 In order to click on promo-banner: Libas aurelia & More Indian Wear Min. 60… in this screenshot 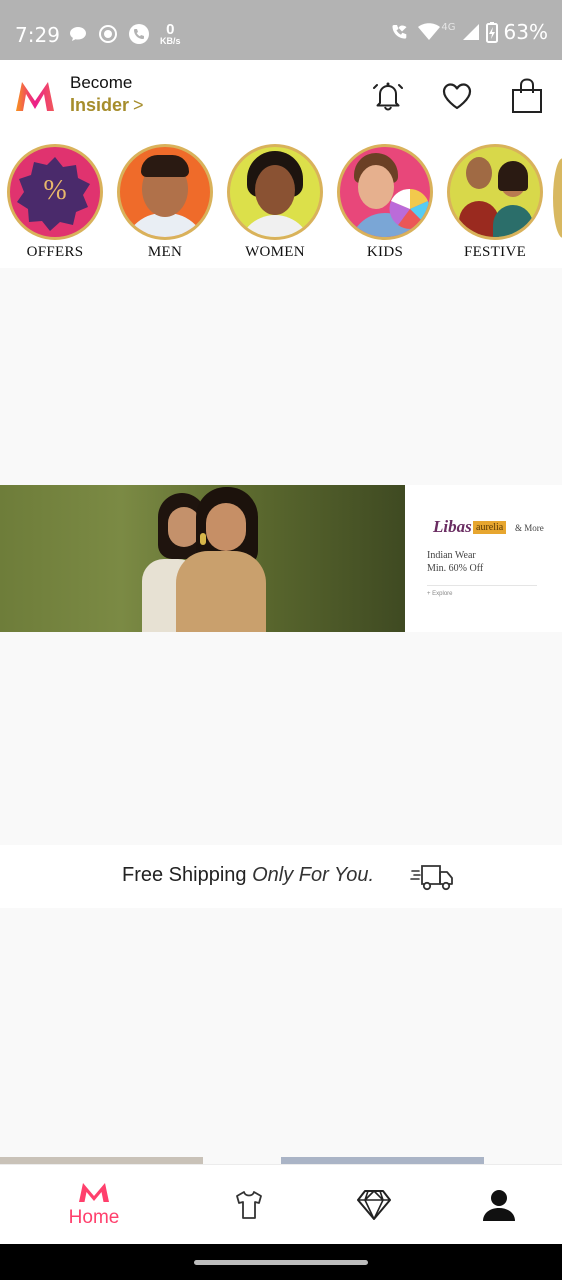, I will do `click(281, 558)`.